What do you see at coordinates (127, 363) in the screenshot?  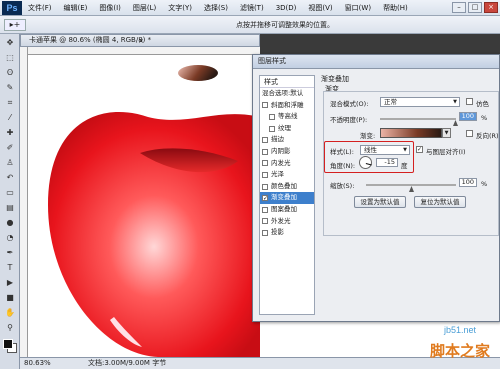 I see `document-size-readout: 文档:3.00M/9.00M 字节` at bounding box center [127, 363].